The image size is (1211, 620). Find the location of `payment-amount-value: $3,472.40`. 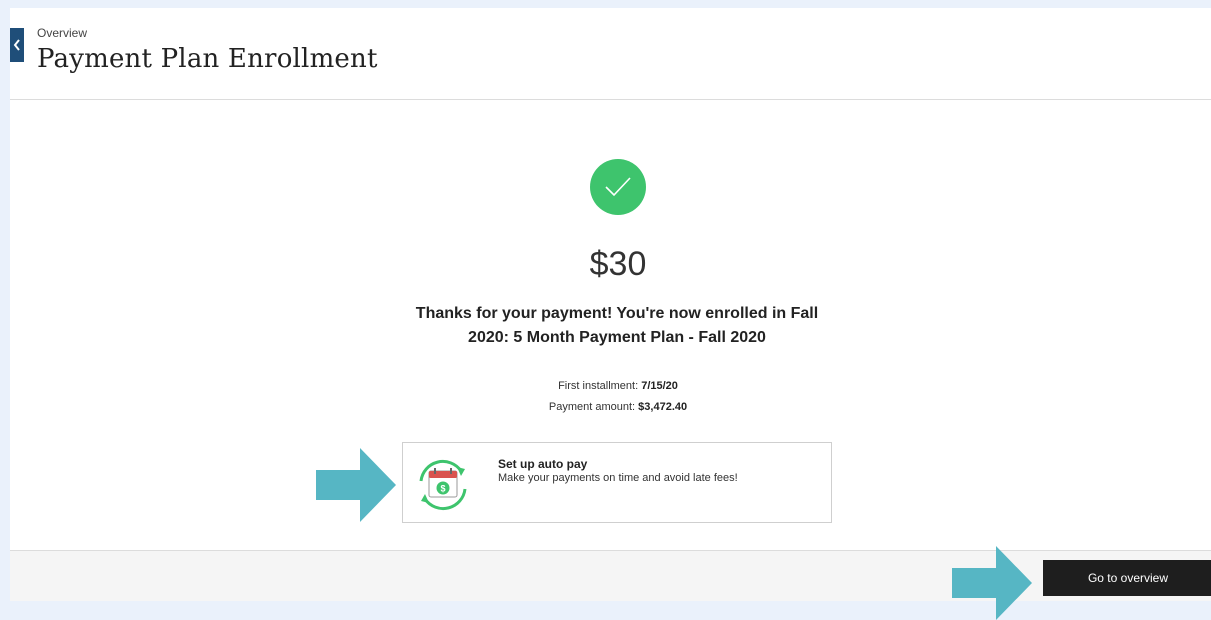

payment-amount-value: $3,472.40 is located at coordinates (663, 407).